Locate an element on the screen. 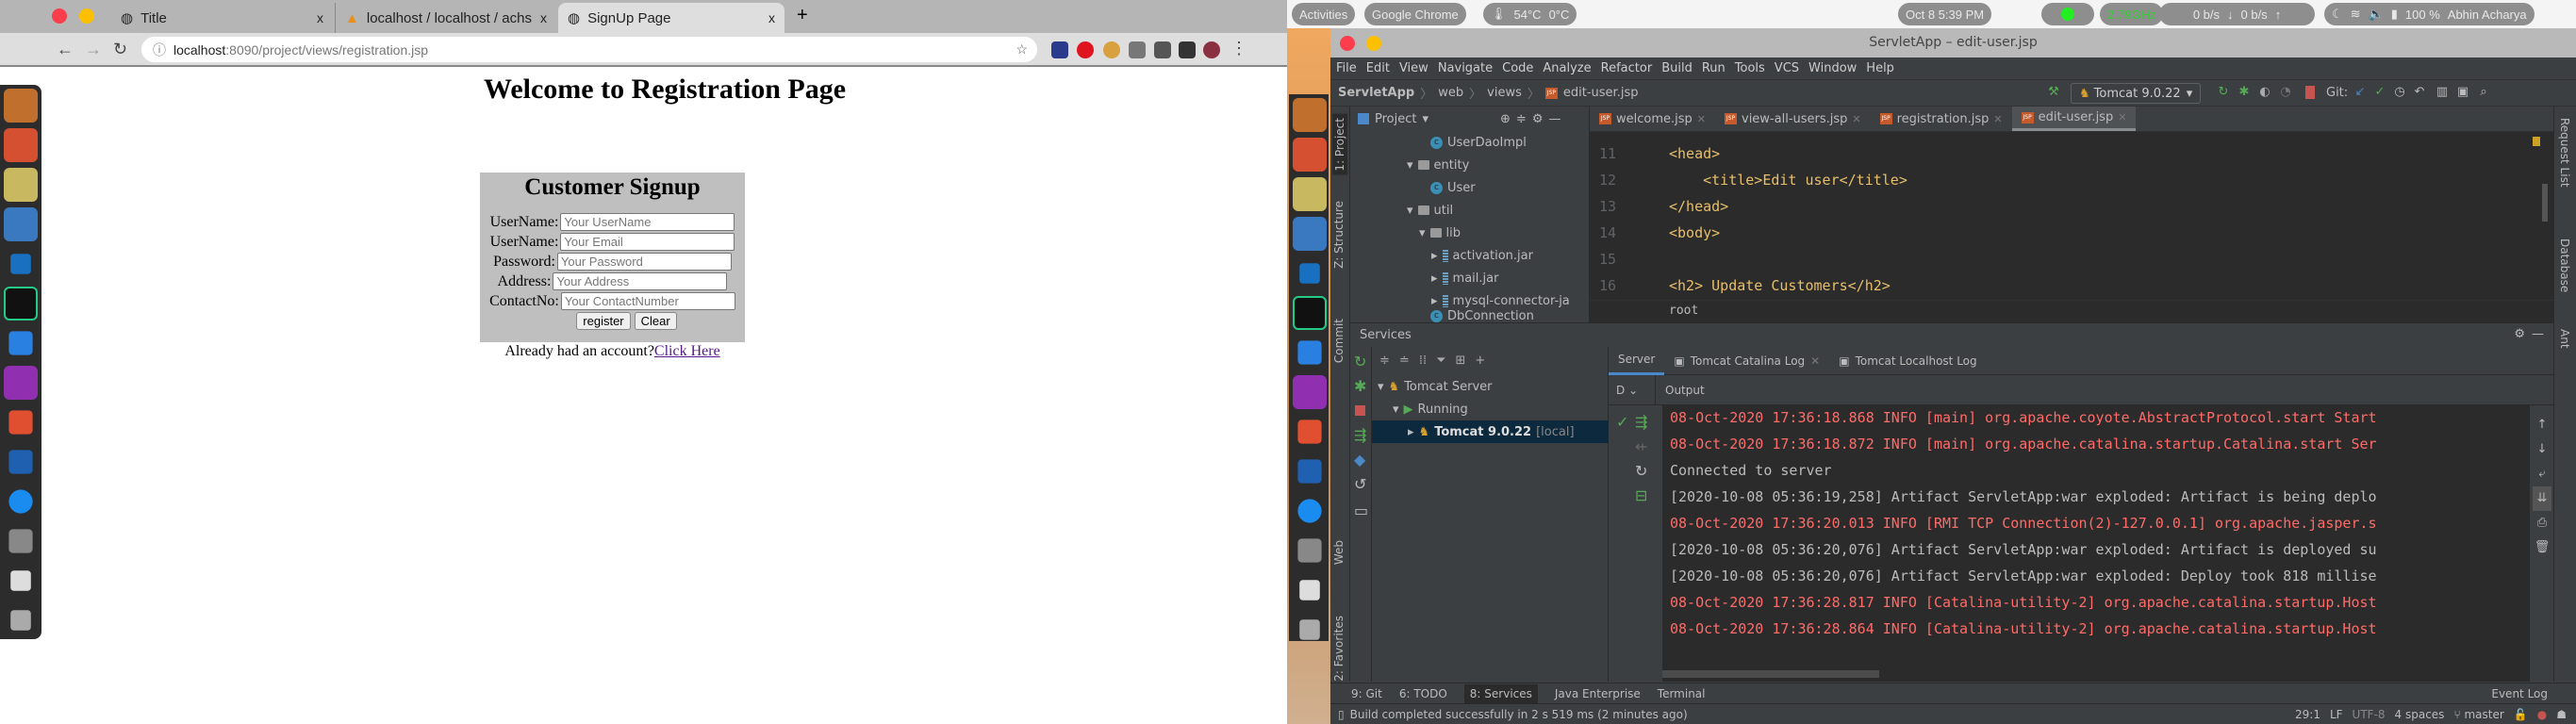  inspector-icon: ☗ is located at coordinates (2561, 714).